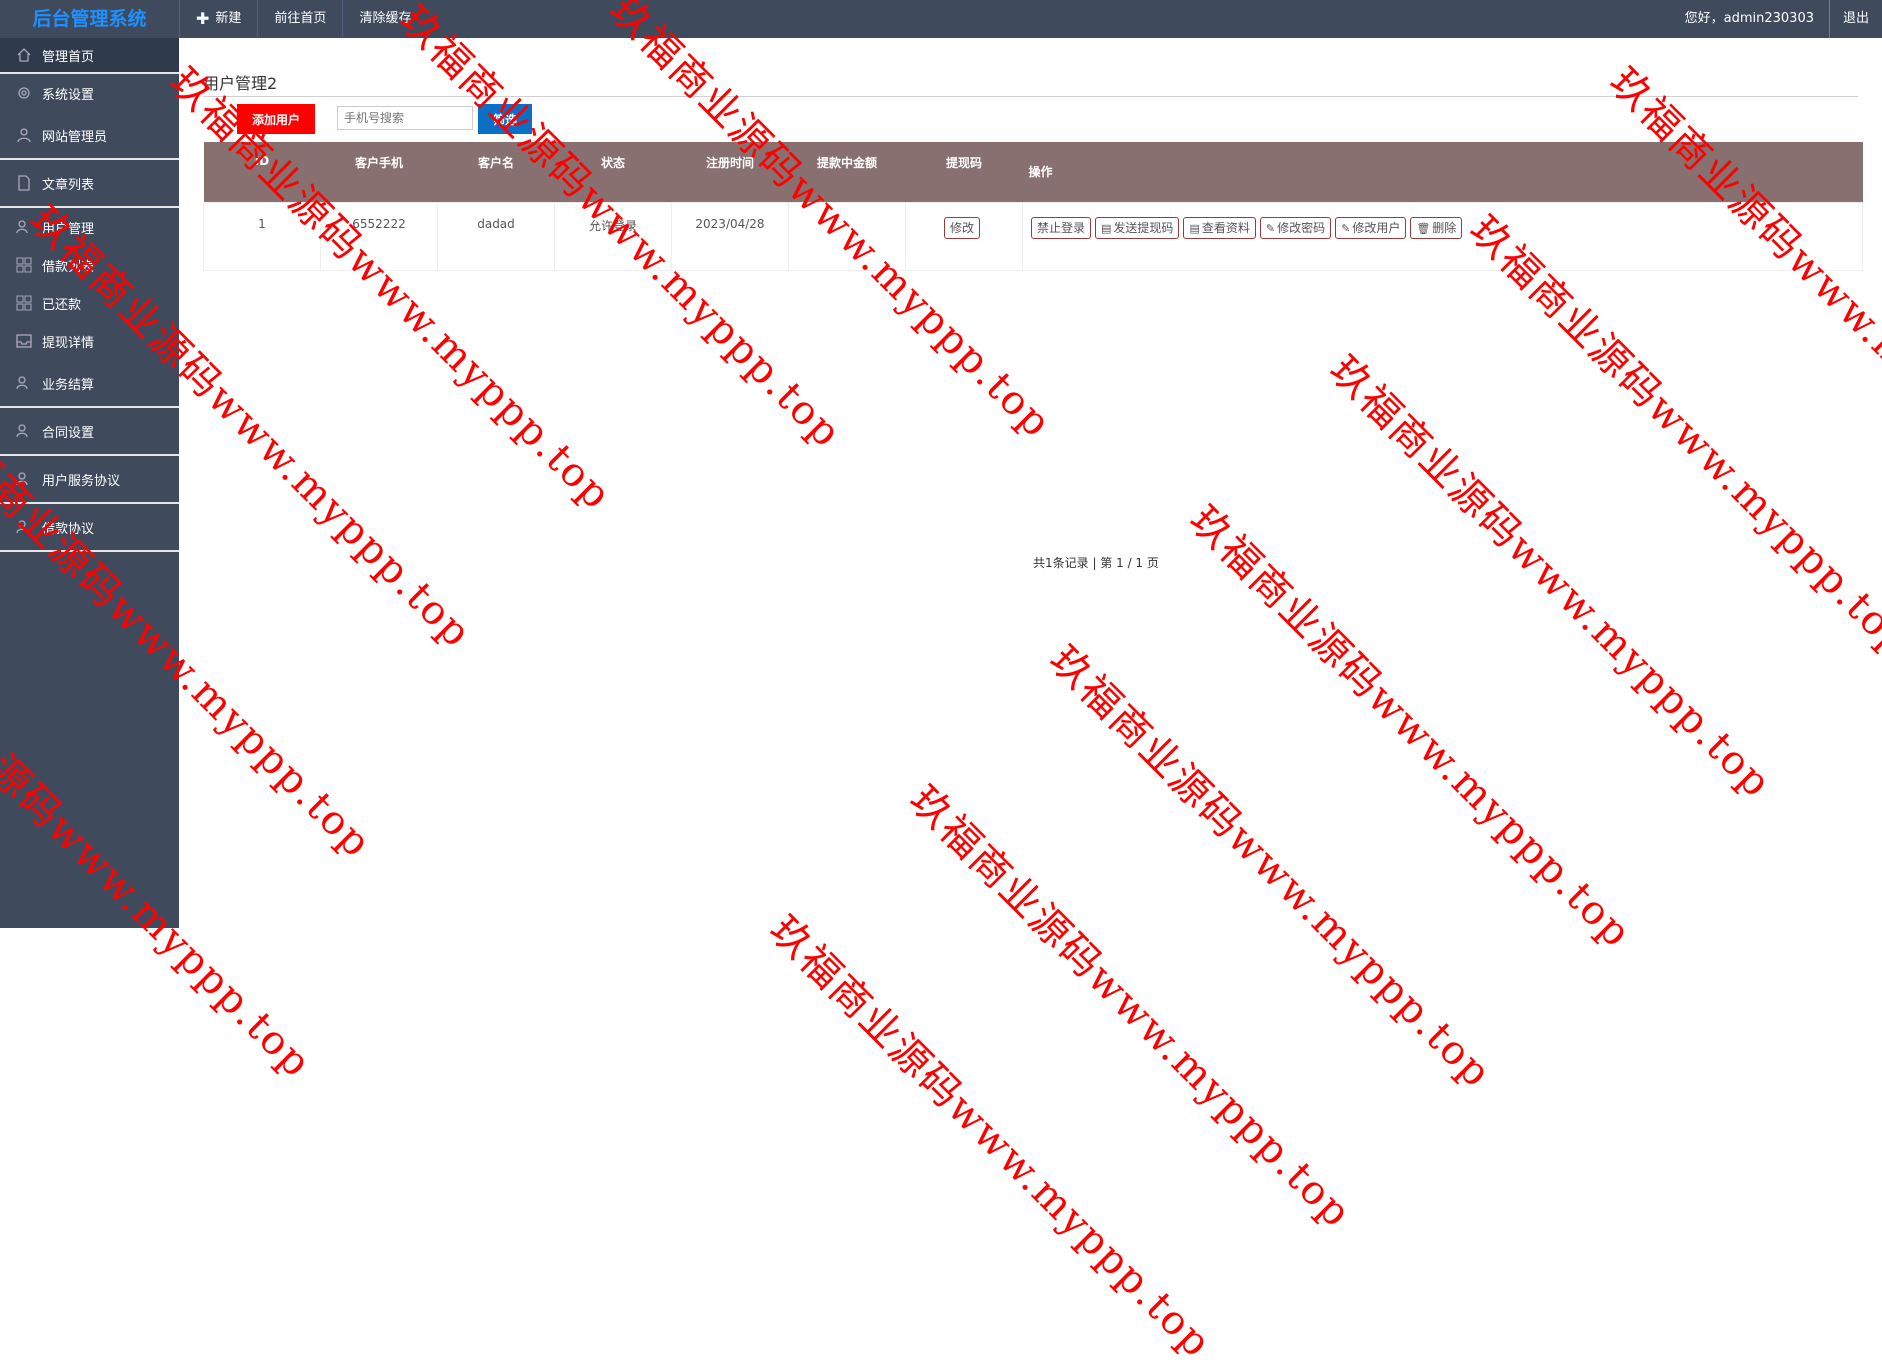 This screenshot has height=1368, width=1882. I want to click on send-code-label: 发送提现码, so click(1143, 227).